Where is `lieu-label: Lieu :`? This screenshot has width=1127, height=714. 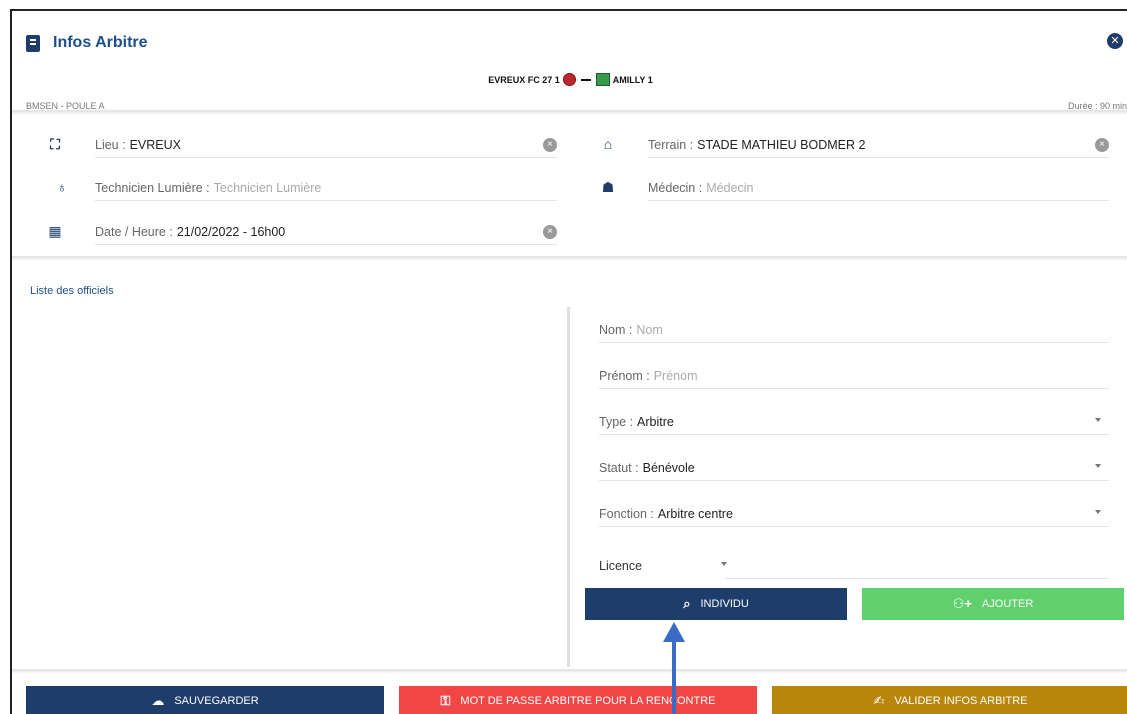
lieu-label: Lieu : is located at coordinates (110, 144).